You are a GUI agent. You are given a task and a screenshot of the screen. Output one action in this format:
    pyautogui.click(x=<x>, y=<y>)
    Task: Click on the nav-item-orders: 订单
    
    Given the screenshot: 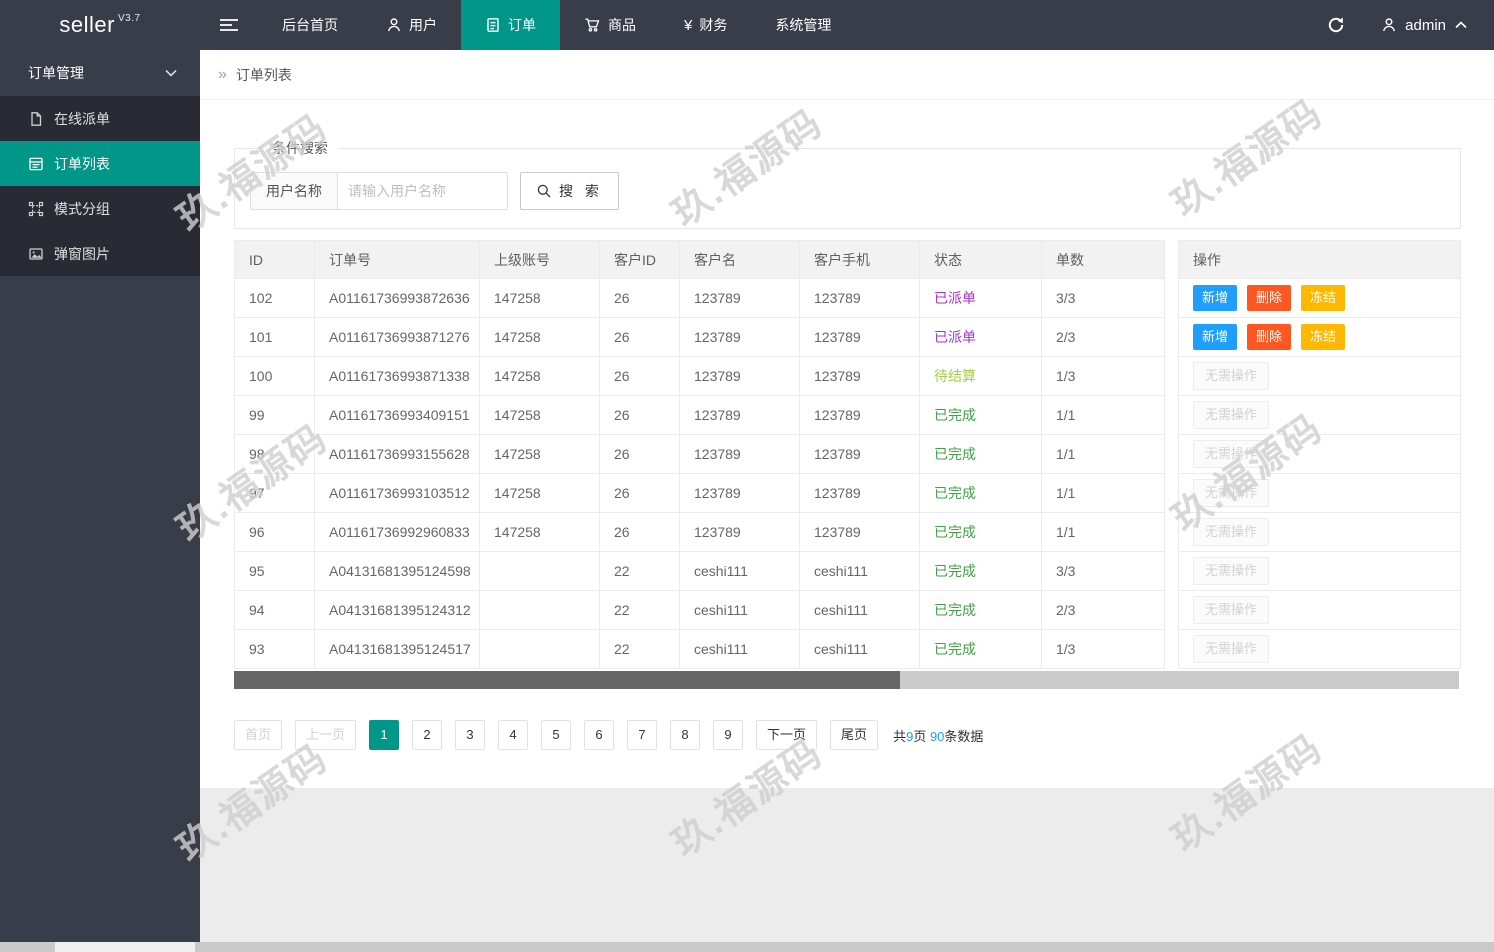 What is the action you would take?
    pyautogui.click(x=510, y=25)
    